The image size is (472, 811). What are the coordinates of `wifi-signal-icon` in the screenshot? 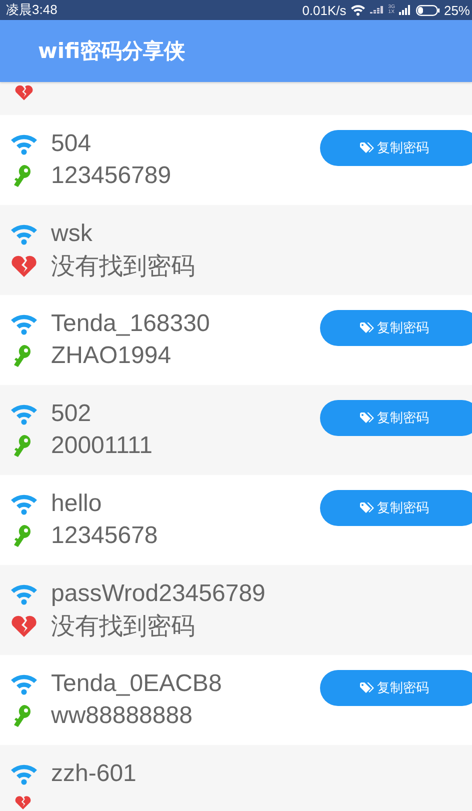 It's located at (358, 10).